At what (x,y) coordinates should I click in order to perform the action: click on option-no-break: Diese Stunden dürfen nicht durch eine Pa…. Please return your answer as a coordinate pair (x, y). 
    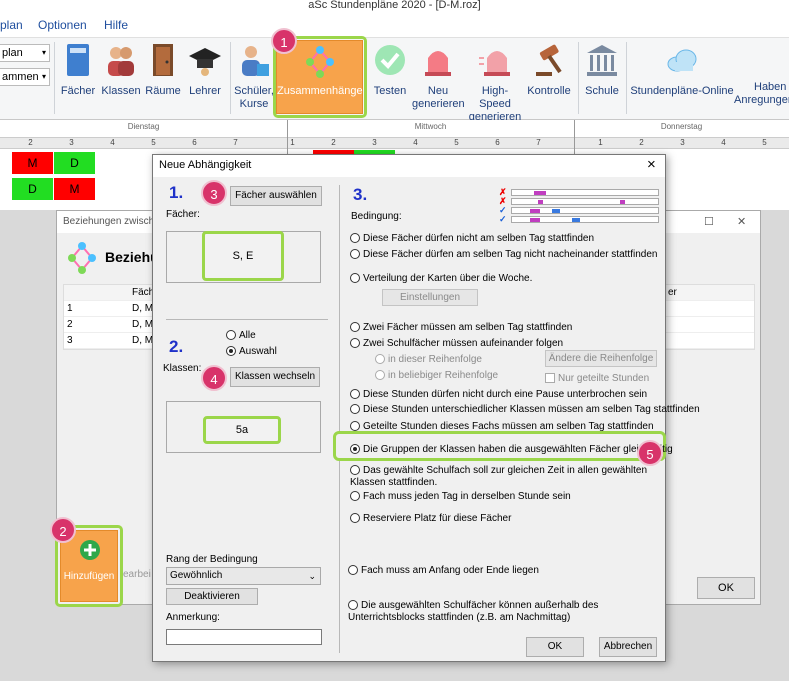
    Looking at the image, I should click on (498, 395).